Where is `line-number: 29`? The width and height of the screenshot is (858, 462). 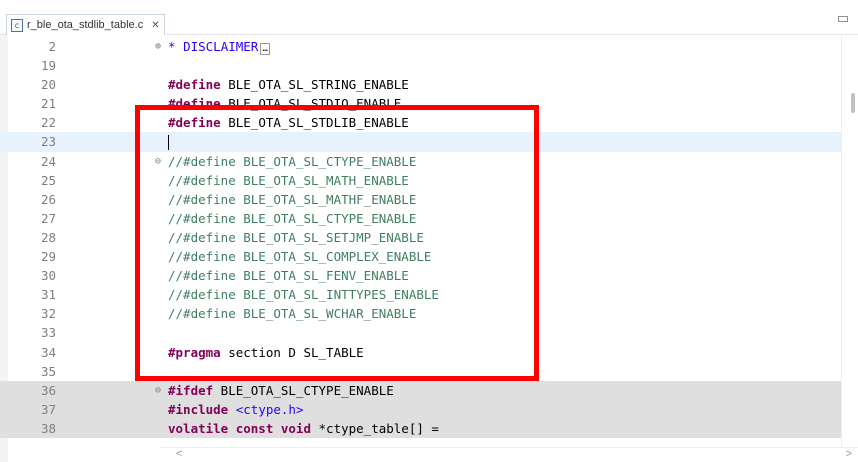
line-number: 29 is located at coordinates (48, 257).